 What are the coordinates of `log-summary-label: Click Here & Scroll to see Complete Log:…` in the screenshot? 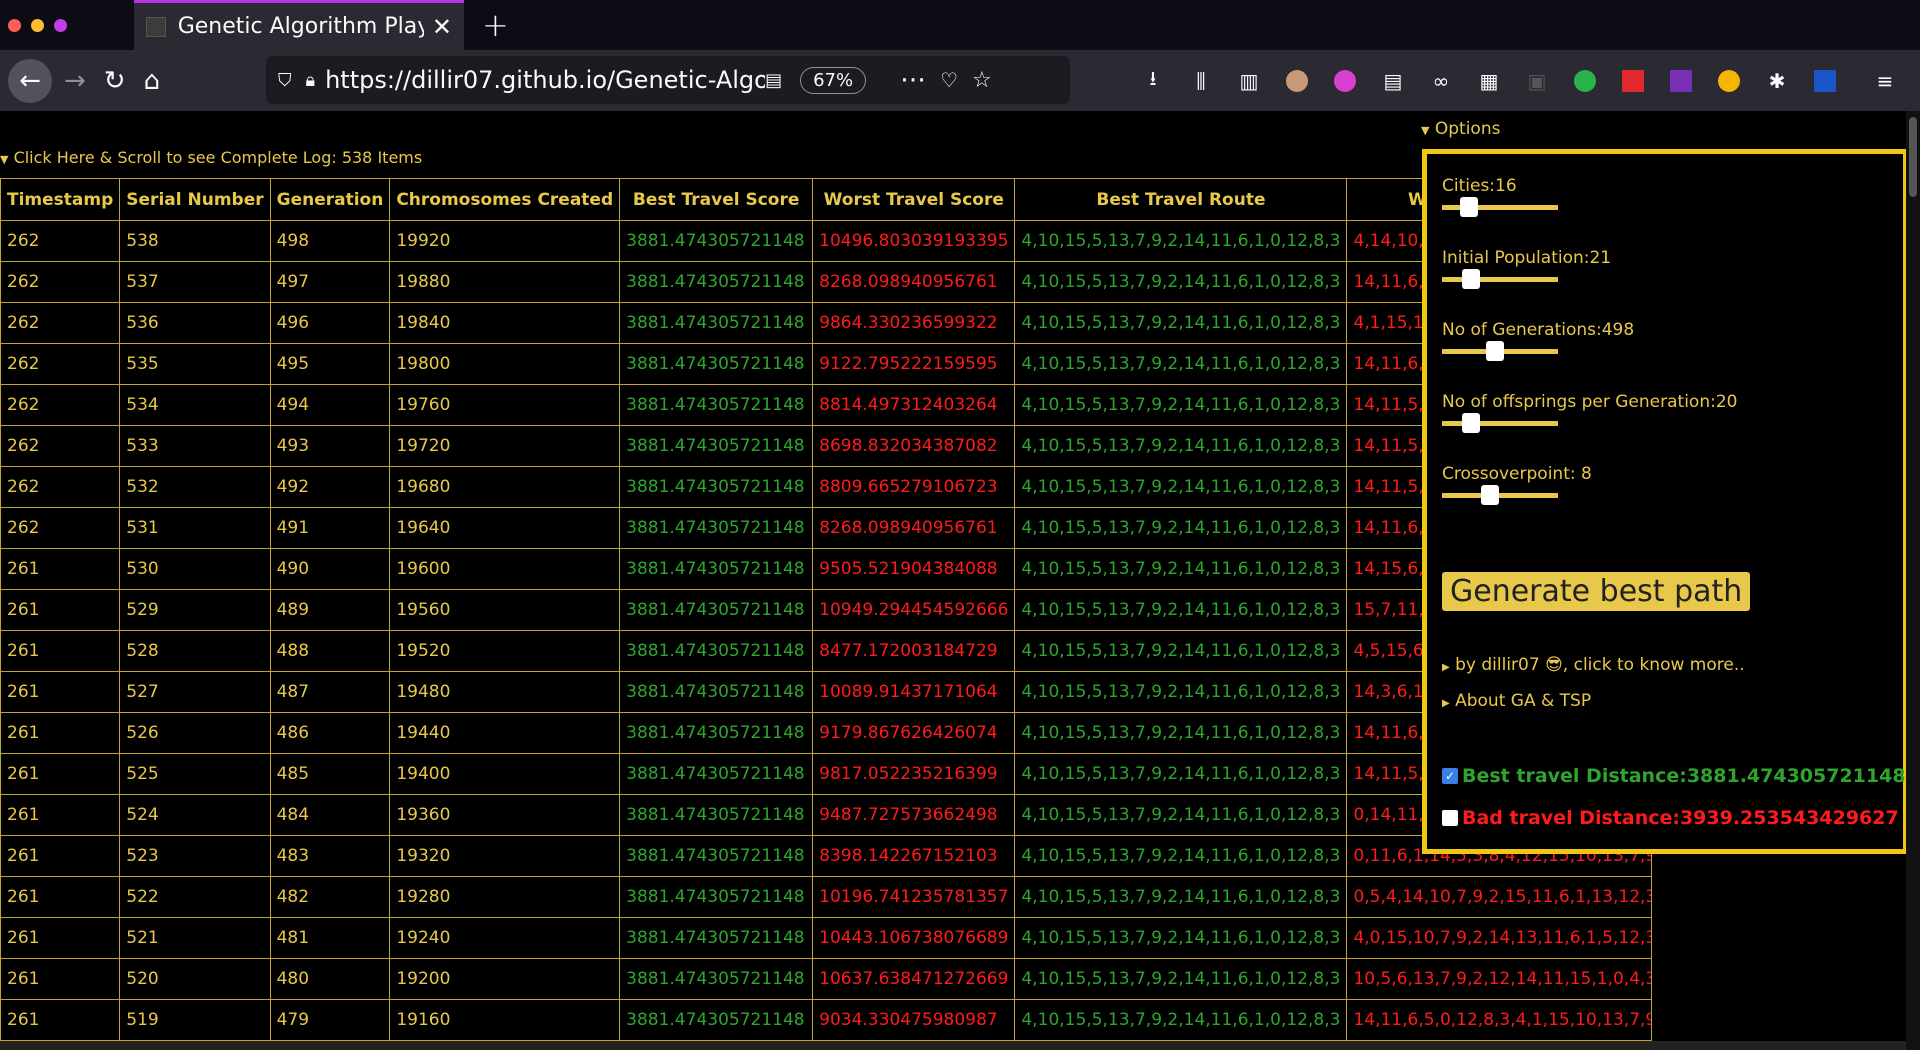 It's located at (218, 157).